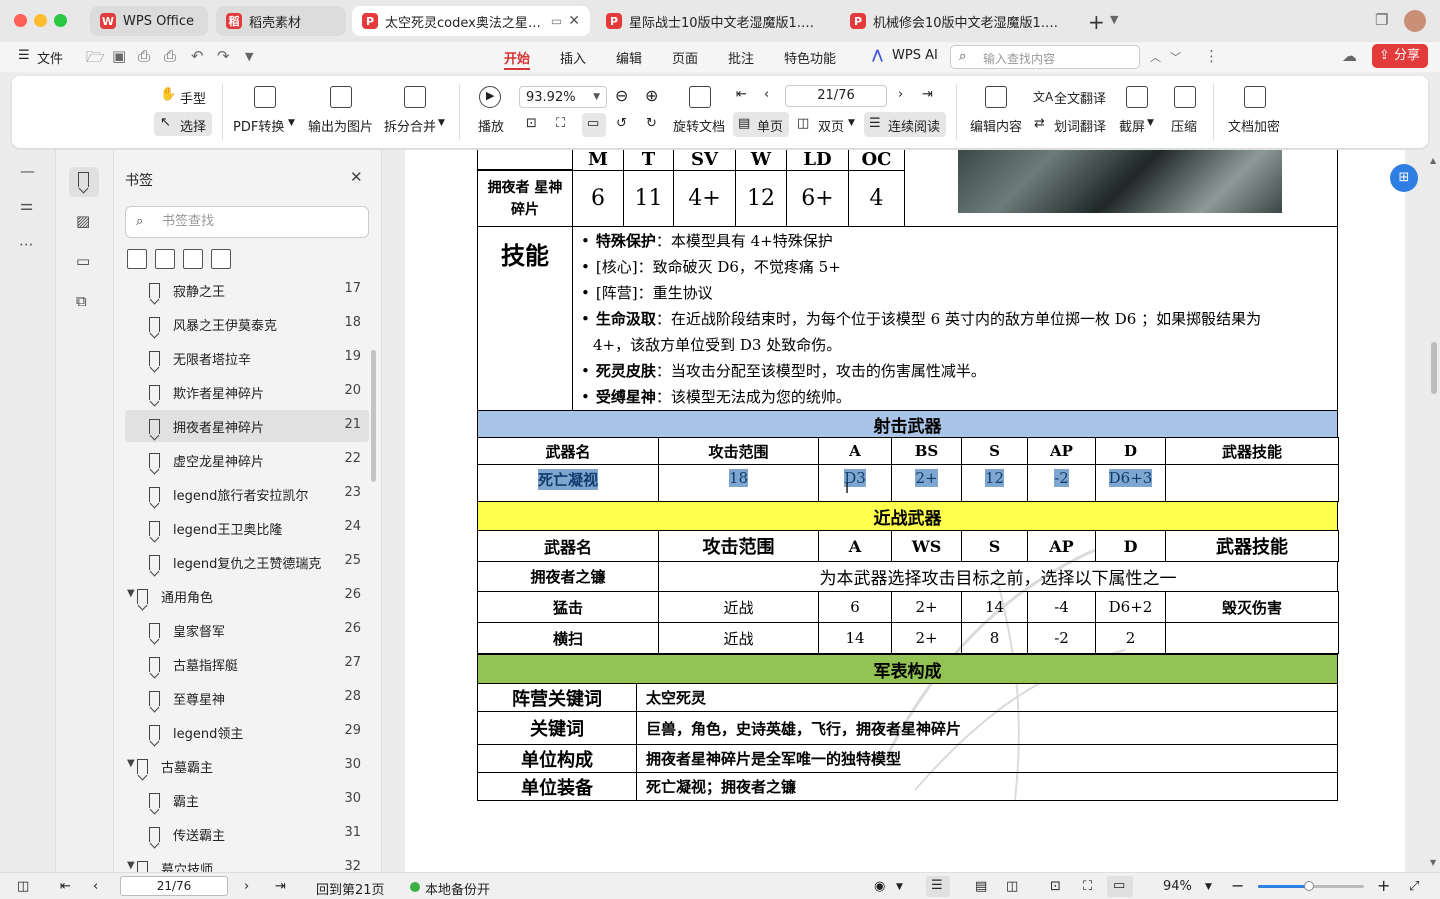  Describe the element at coordinates (1349, 56) in the screenshot. I see `cloud-icon: ☁` at that location.